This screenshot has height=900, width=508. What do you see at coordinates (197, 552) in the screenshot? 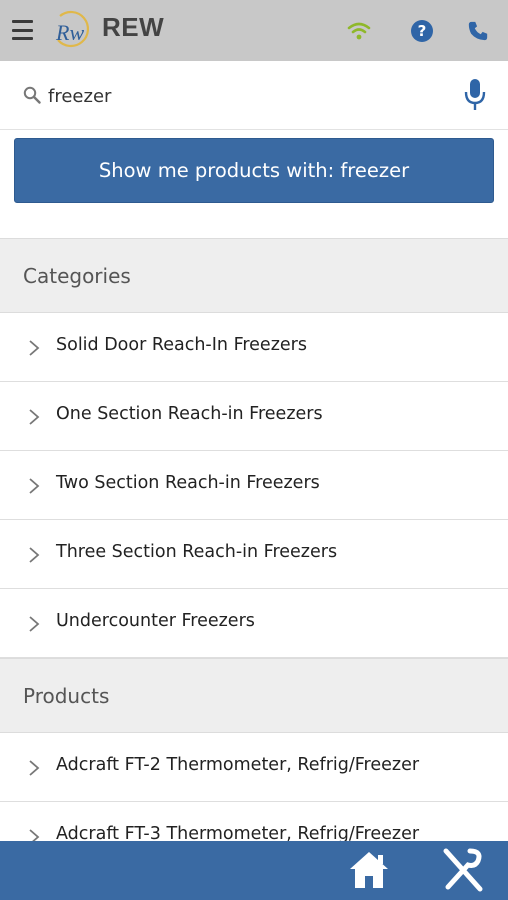
I see `category-label: Three Section Reach-in Freezers` at bounding box center [197, 552].